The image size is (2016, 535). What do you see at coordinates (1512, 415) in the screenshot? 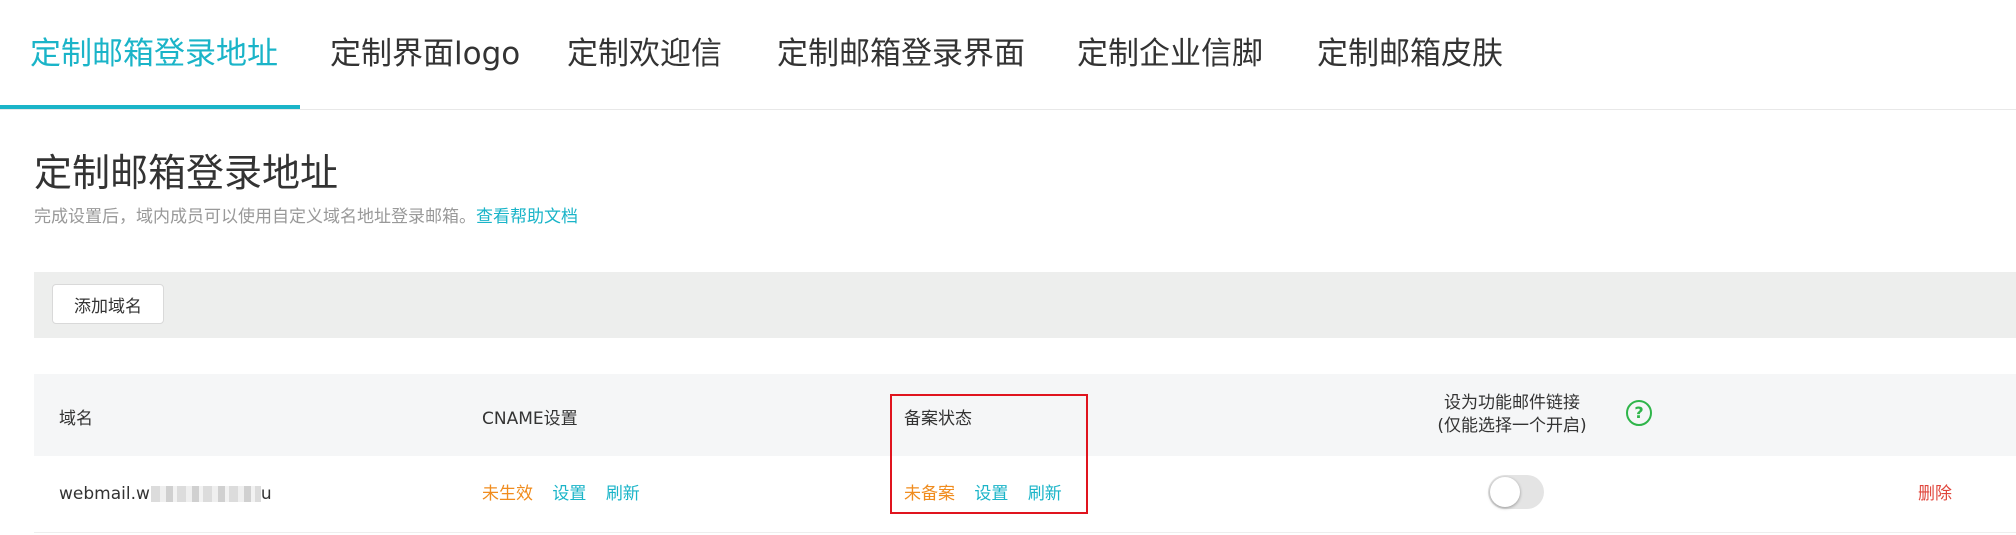
I see `header-function-link: 设为功能邮件链接 (仅能选择一个开启)` at bounding box center [1512, 415].